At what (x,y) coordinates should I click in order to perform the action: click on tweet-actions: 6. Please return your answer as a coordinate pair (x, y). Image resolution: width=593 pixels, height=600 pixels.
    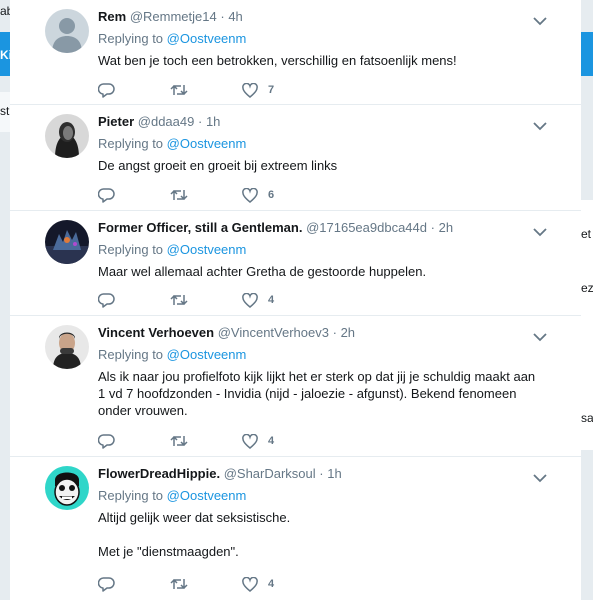
    Looking at the image, I should click on (248, 195).